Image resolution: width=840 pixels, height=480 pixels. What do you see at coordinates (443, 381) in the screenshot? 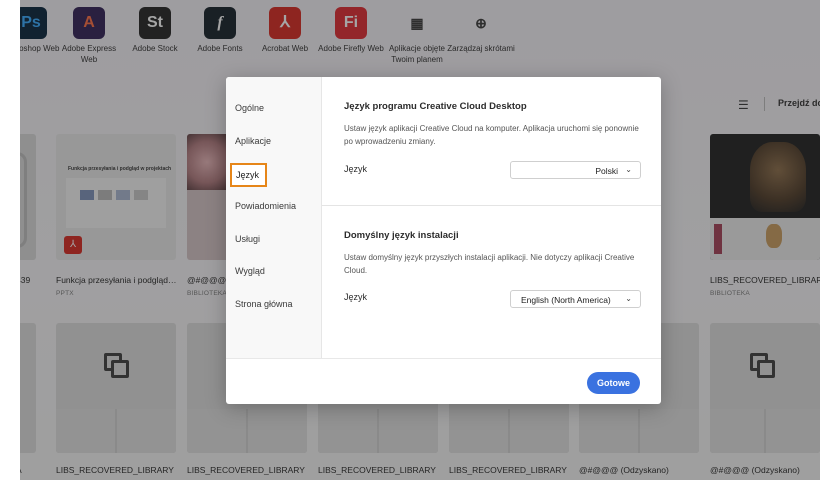
I see `dialog-footer: Gotowe` at bounding box center [443, 381].